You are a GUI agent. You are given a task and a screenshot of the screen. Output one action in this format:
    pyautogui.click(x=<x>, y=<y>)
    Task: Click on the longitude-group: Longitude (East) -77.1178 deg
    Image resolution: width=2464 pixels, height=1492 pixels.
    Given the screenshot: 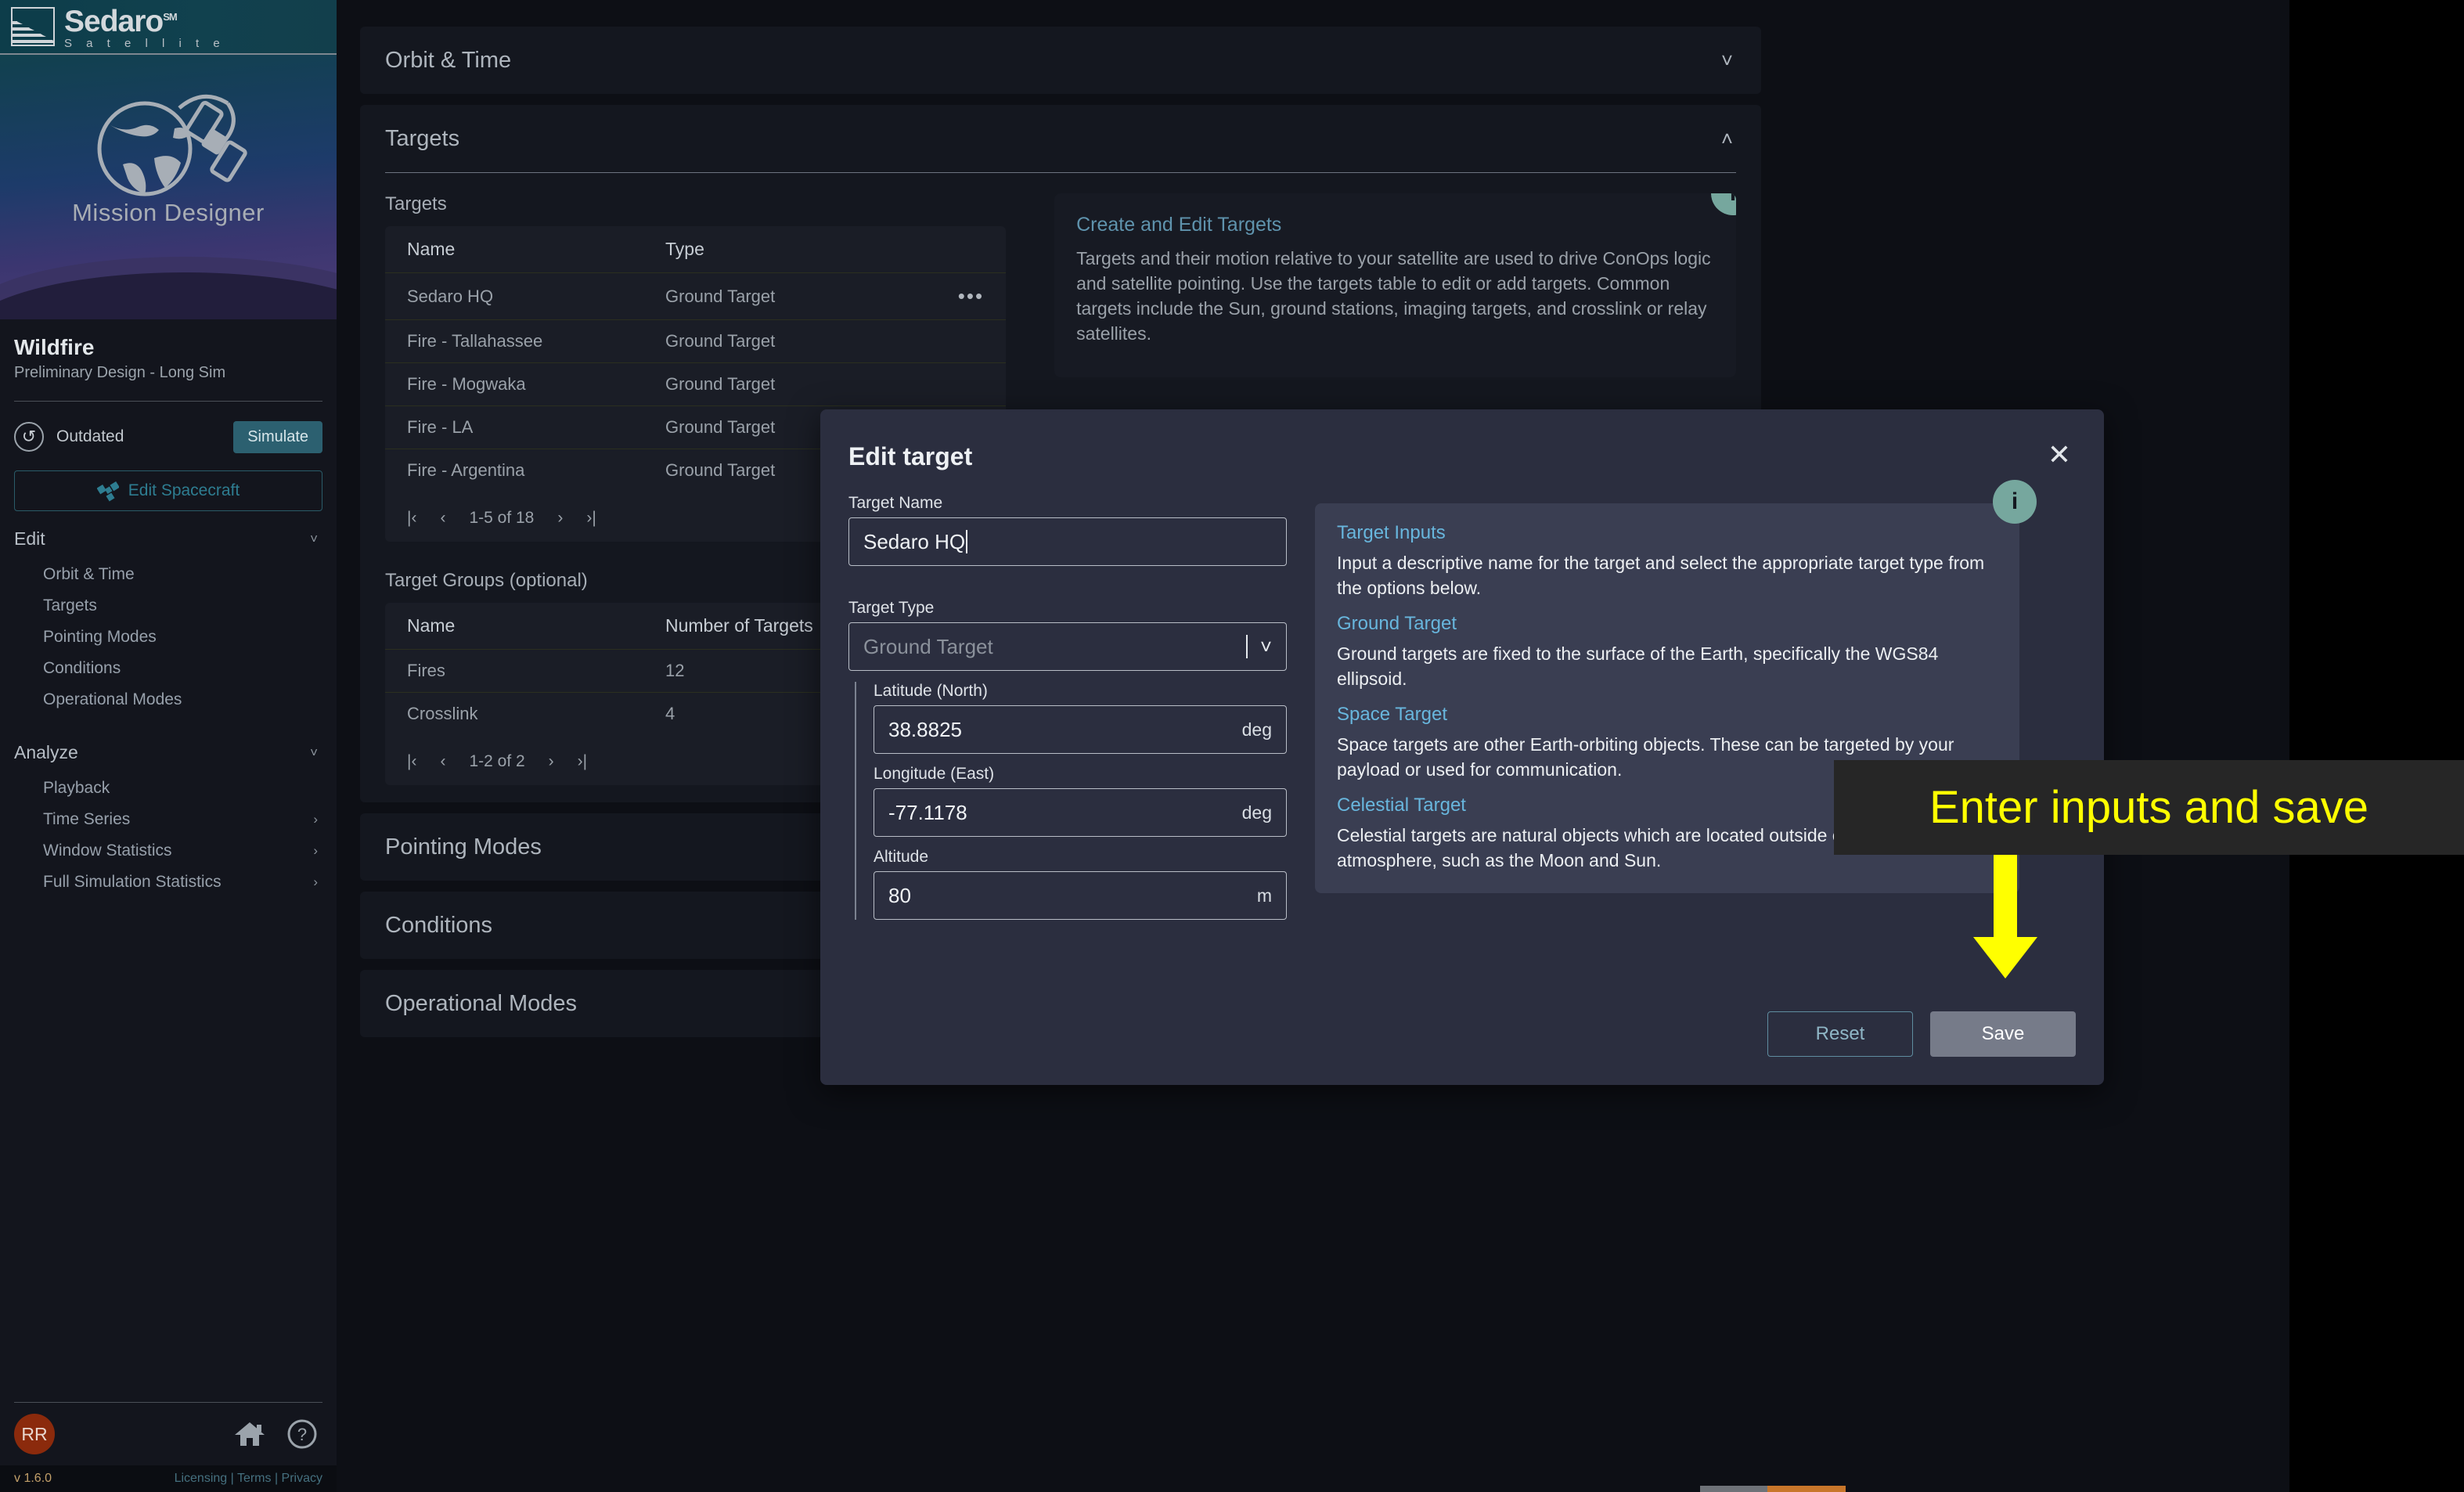 What is the action you would take?
    pyautogui.click(x=1081, y=801)
    